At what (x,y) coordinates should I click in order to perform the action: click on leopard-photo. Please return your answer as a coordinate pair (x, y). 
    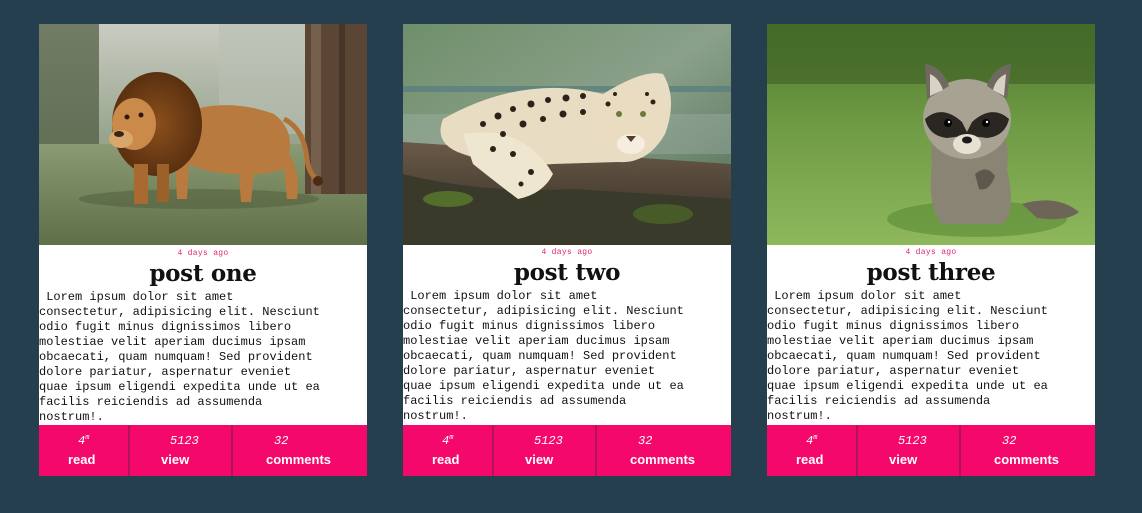
    Looking at the image, I should click on (567, 134).